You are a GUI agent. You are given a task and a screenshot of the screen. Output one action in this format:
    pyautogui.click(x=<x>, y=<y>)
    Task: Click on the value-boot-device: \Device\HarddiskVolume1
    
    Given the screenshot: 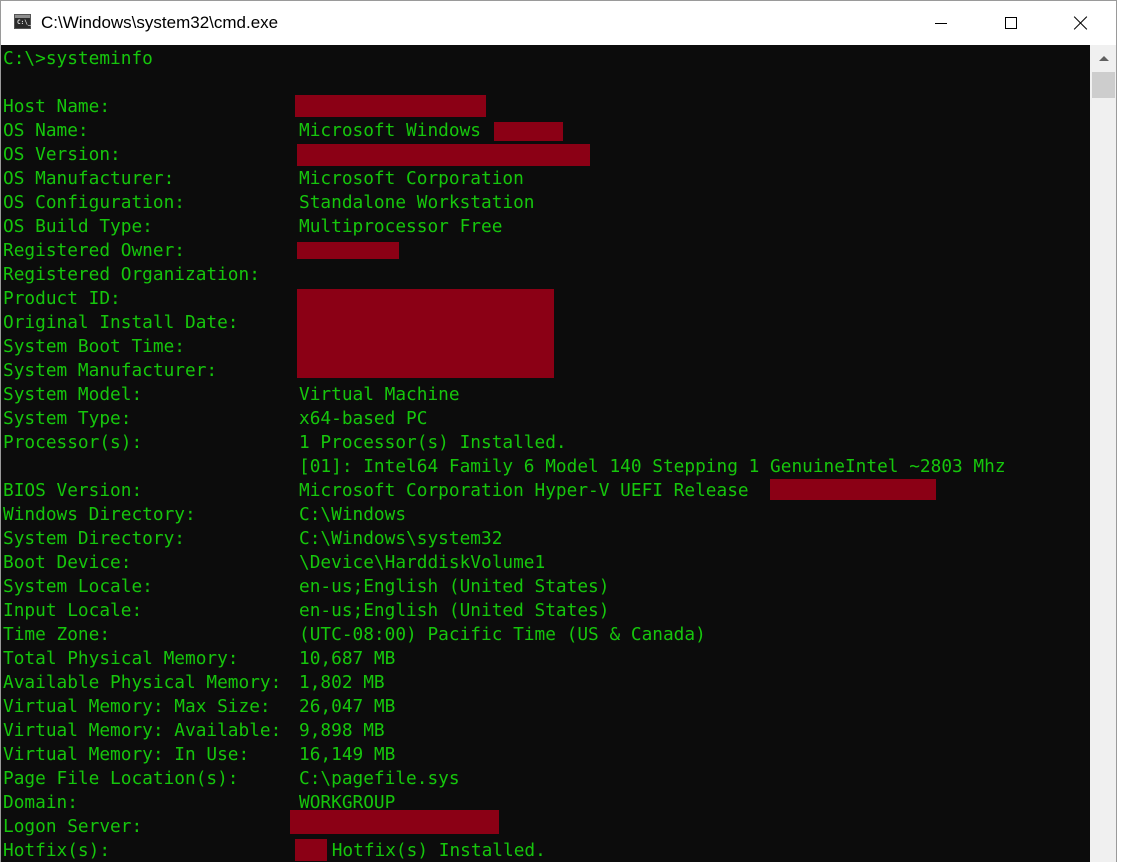 What is the action you would take?
    pyautogui.click(x=422, y=562)
    